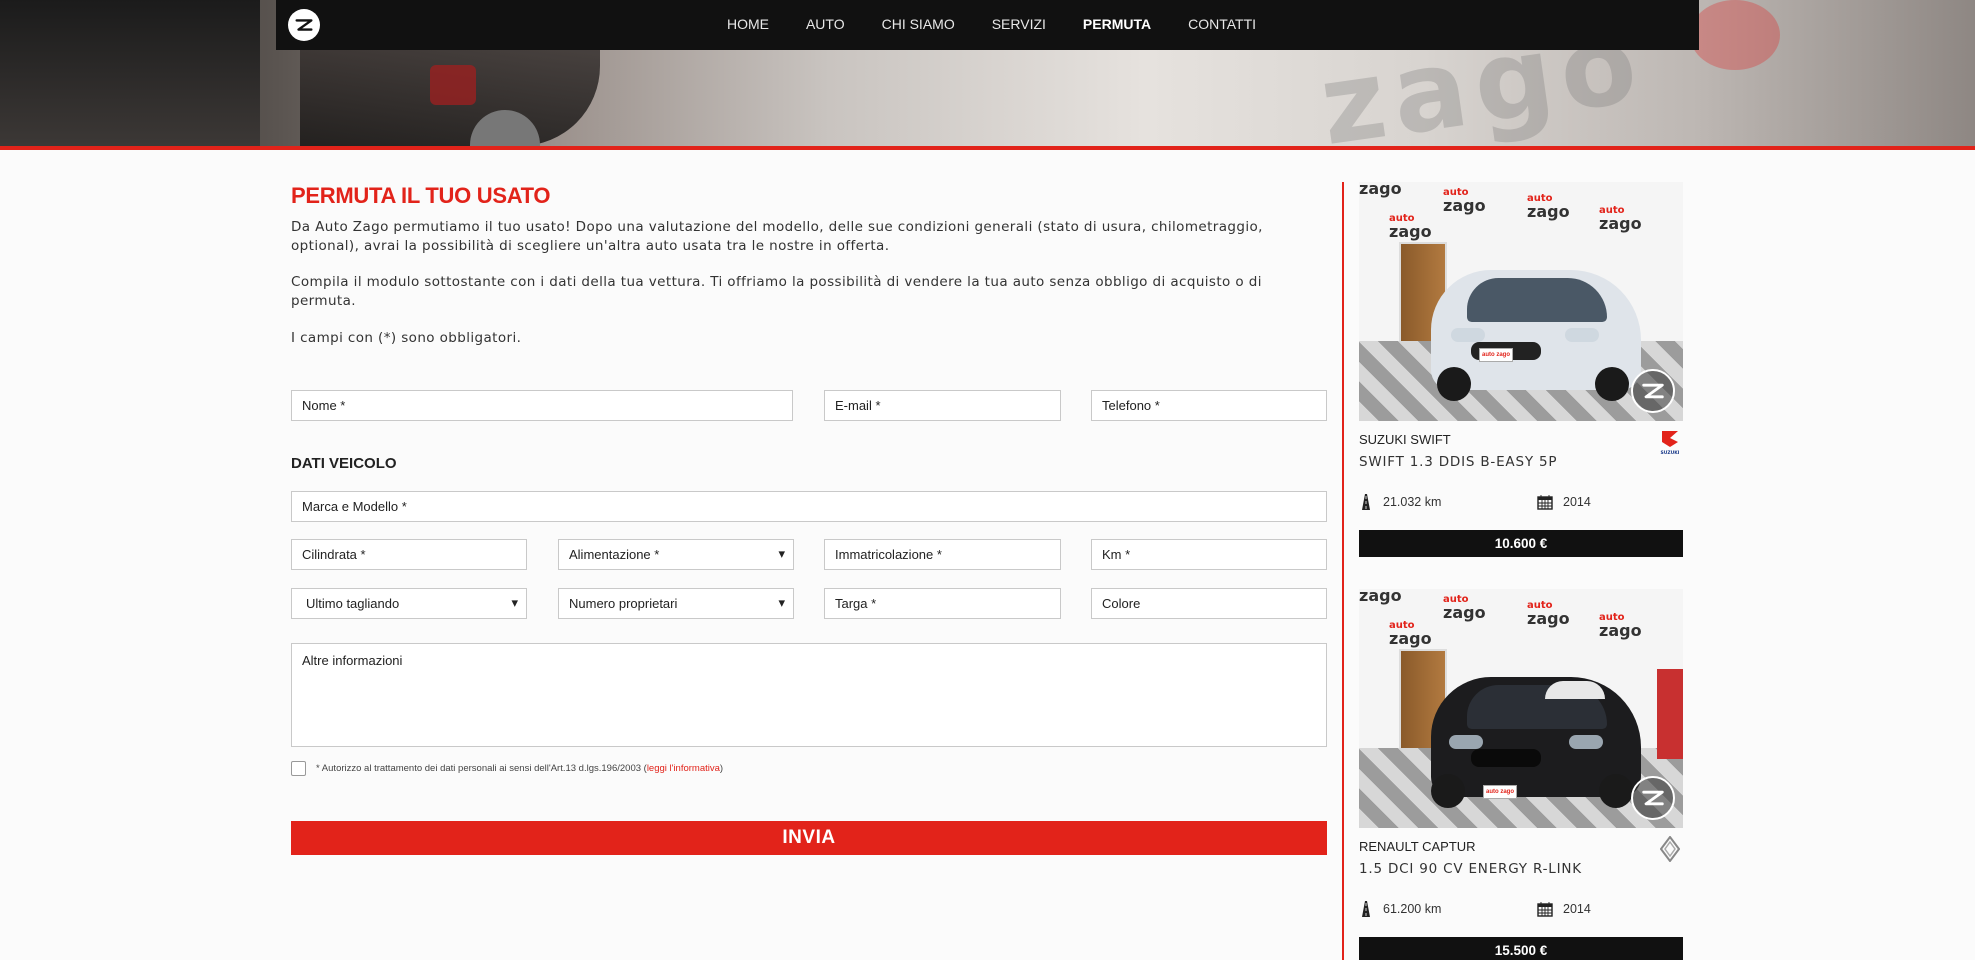 The height and width of the screenshot is (960, 1975). I want to click on suzuki-logo-icon: SUZUKI, so click(1670, 442).